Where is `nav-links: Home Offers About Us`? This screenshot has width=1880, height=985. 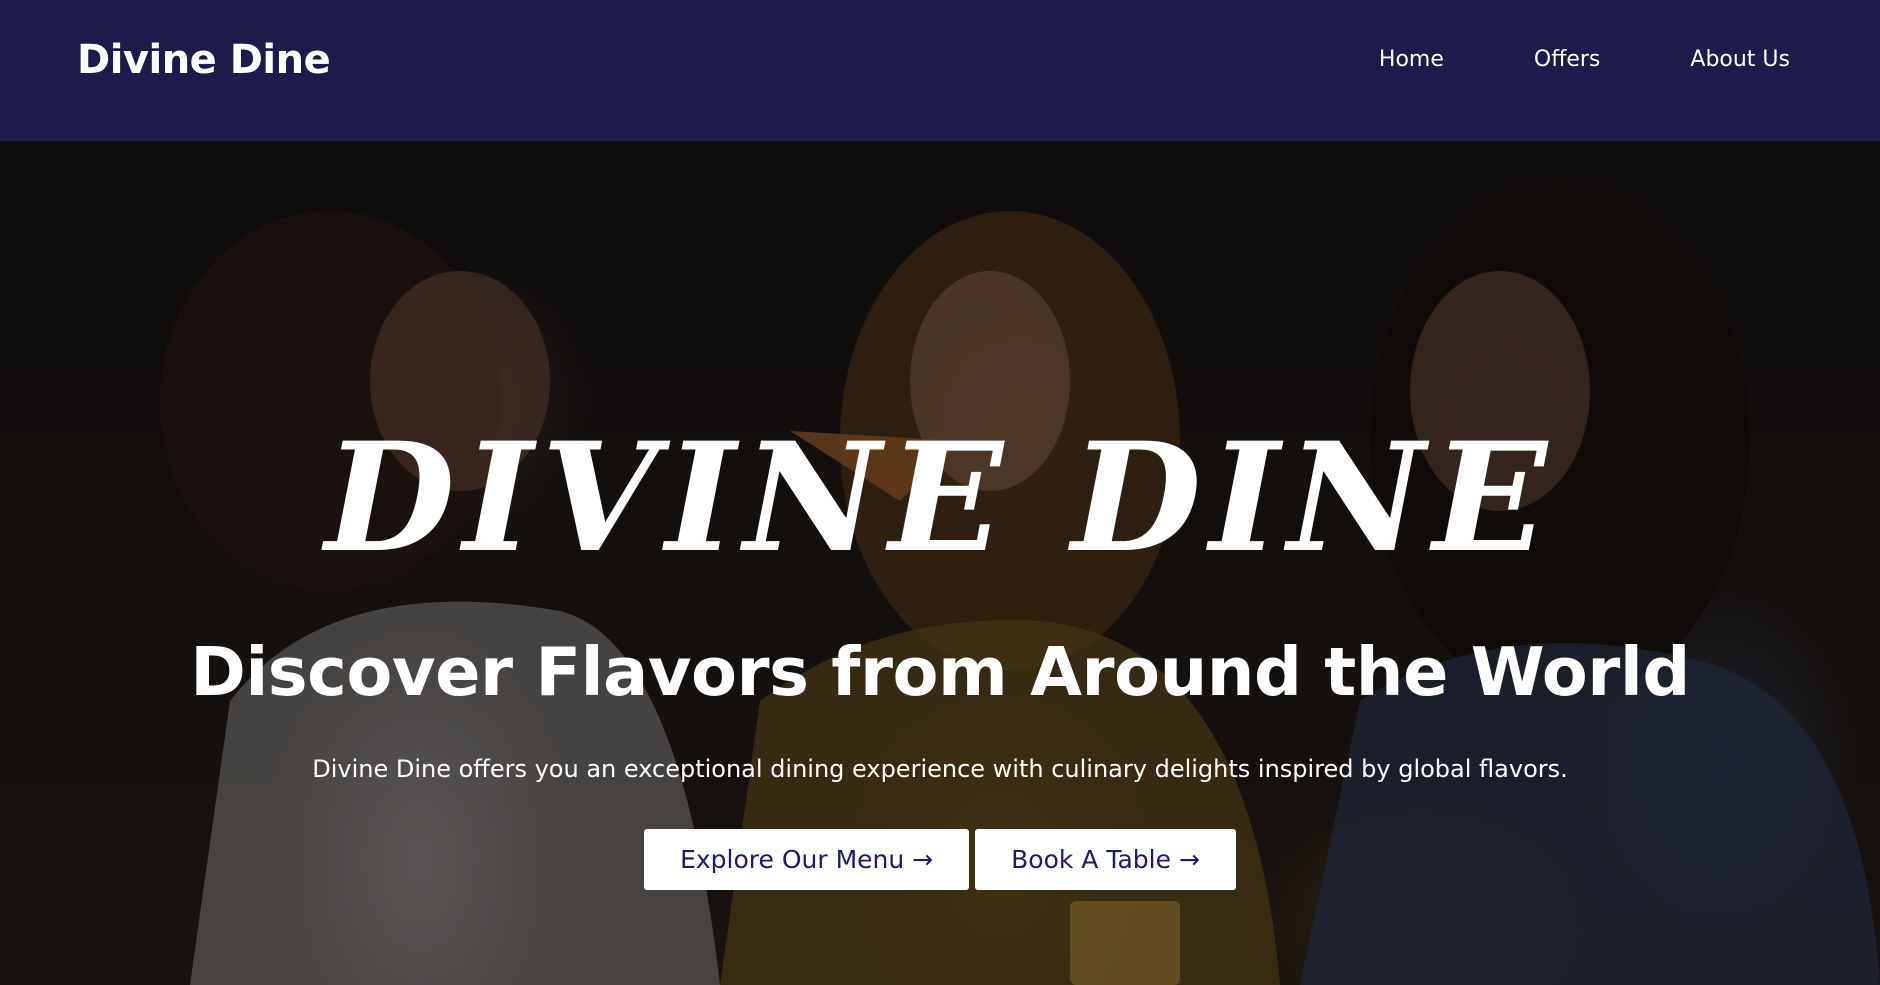 nav-links: Home Offers About Us is located at coordinates (1539, 59).